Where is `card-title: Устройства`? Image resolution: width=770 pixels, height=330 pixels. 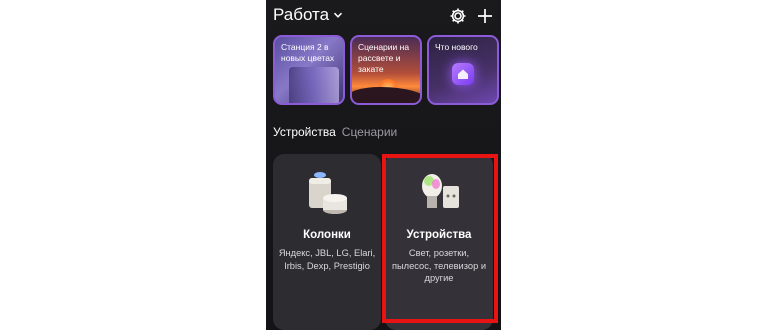
card-title: Устройства is located at coordinates (439, 235).